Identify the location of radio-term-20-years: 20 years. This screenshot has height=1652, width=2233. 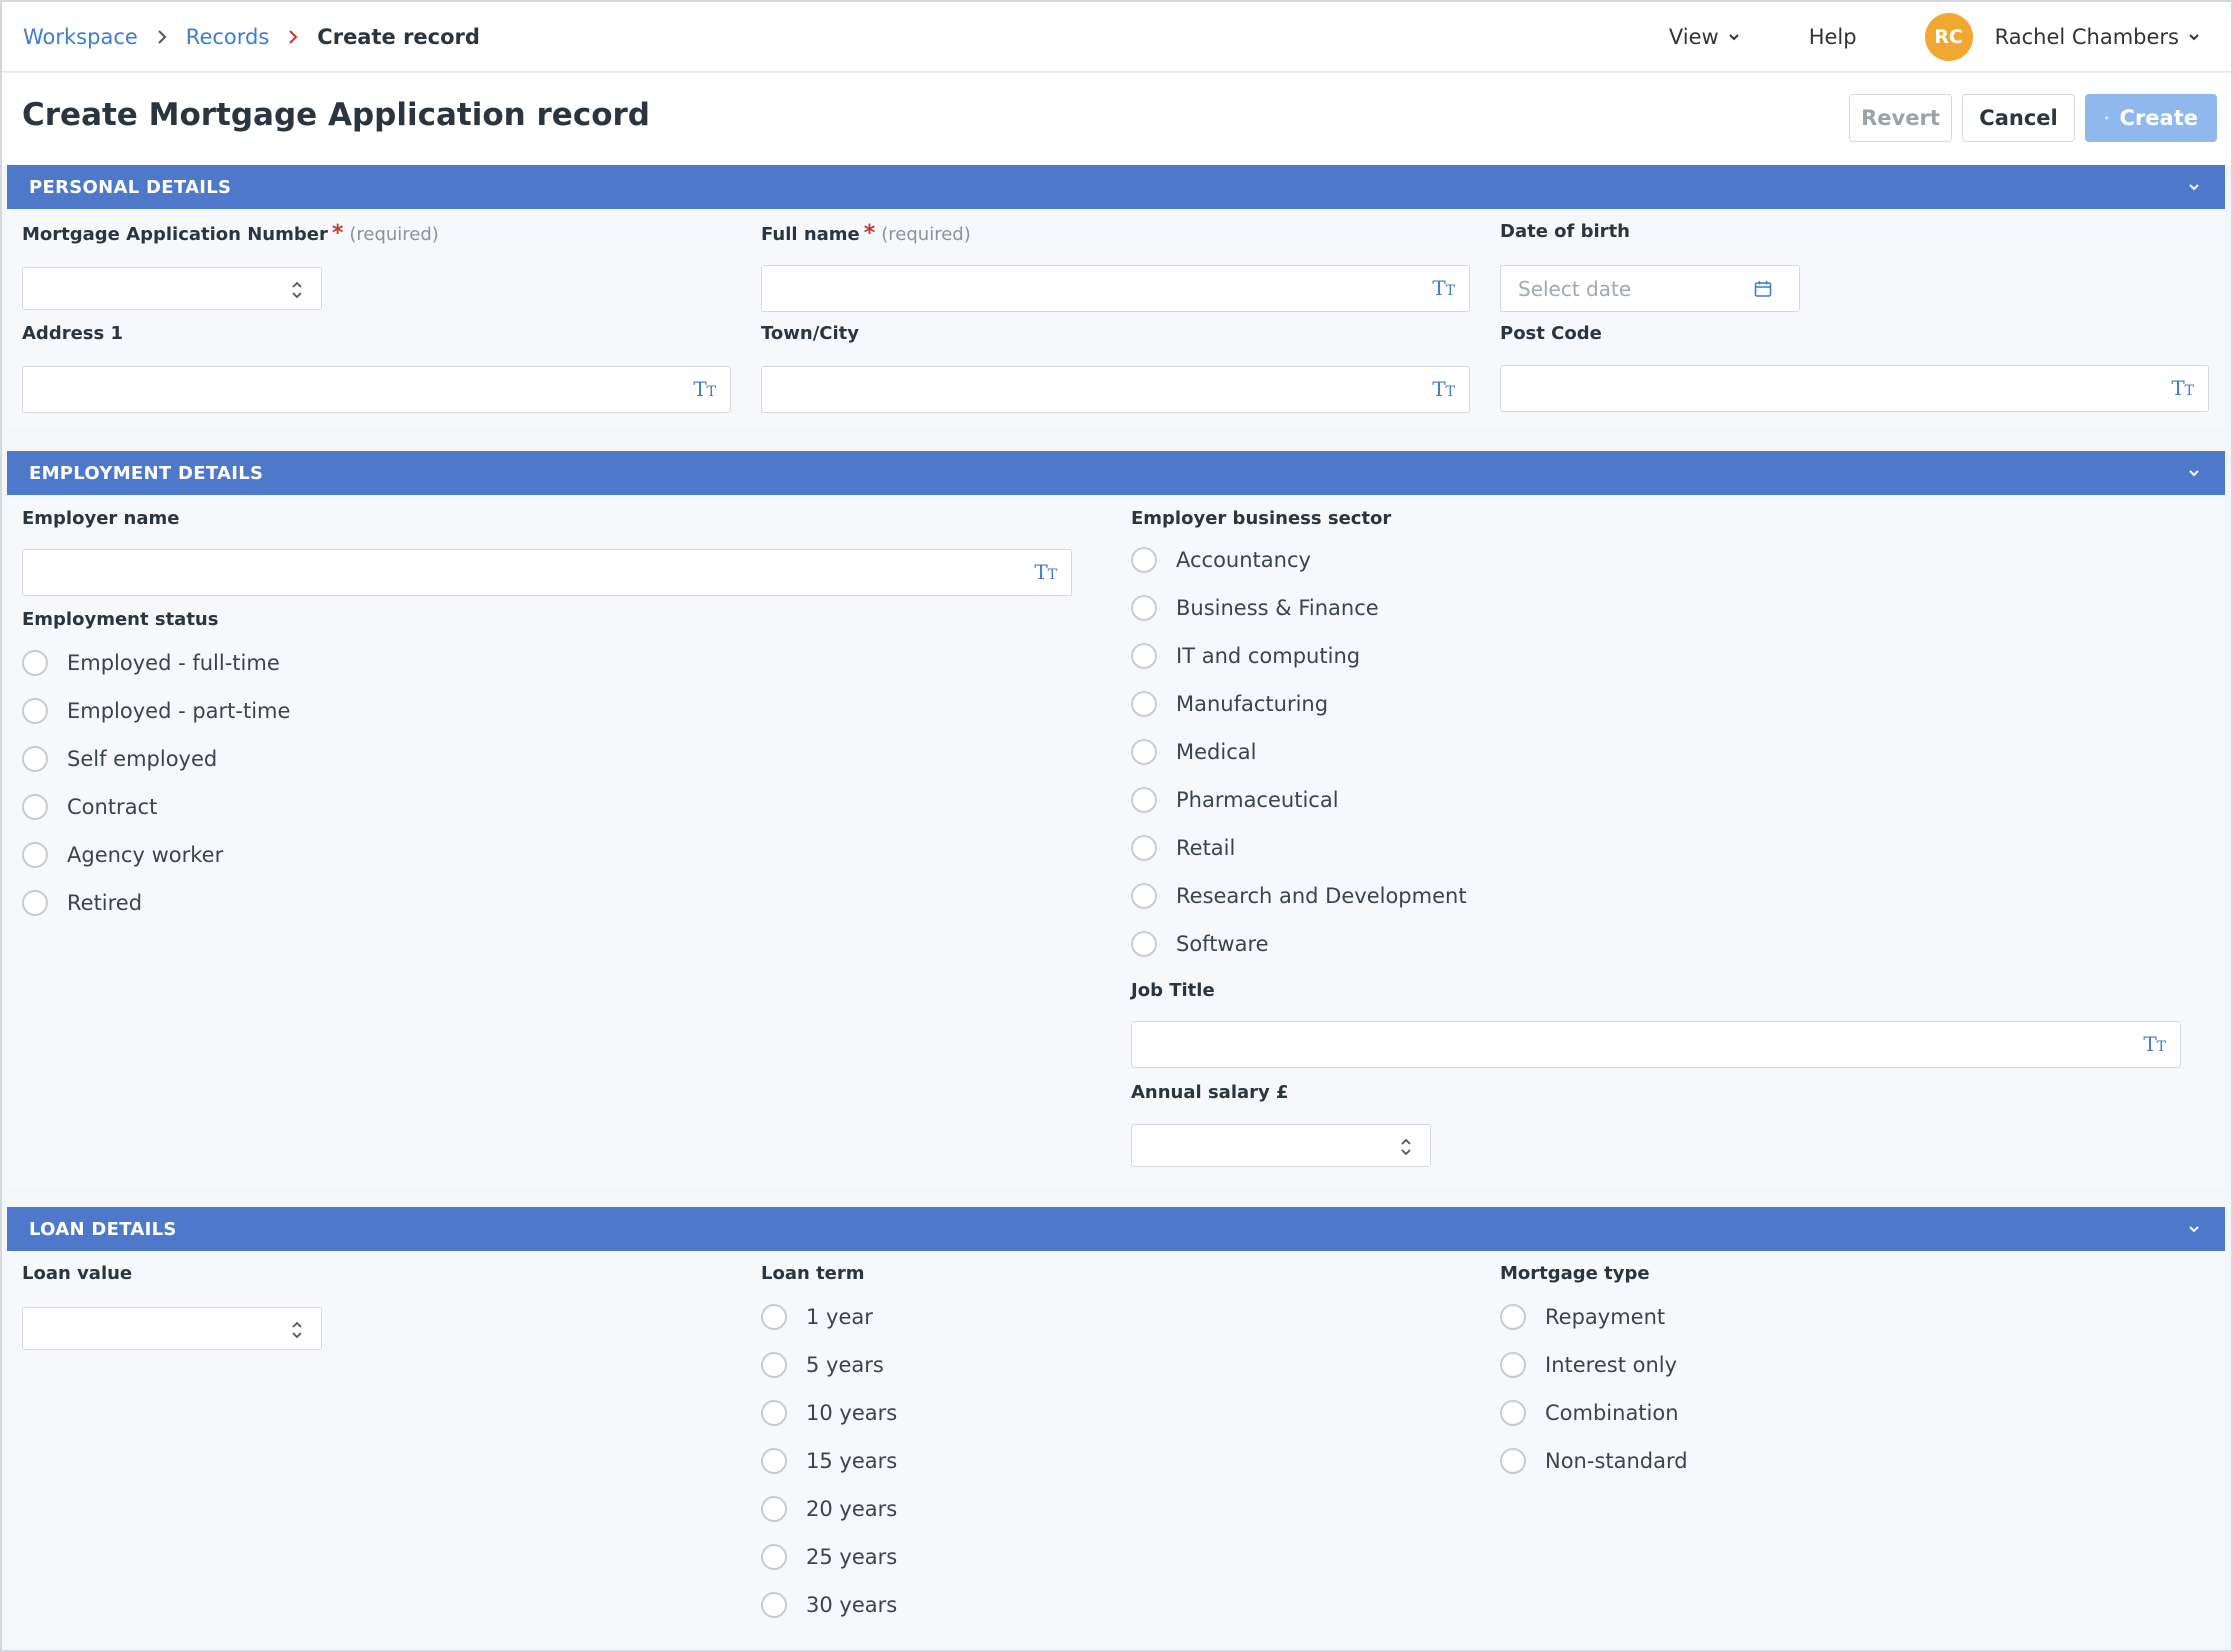
(829, 1509).